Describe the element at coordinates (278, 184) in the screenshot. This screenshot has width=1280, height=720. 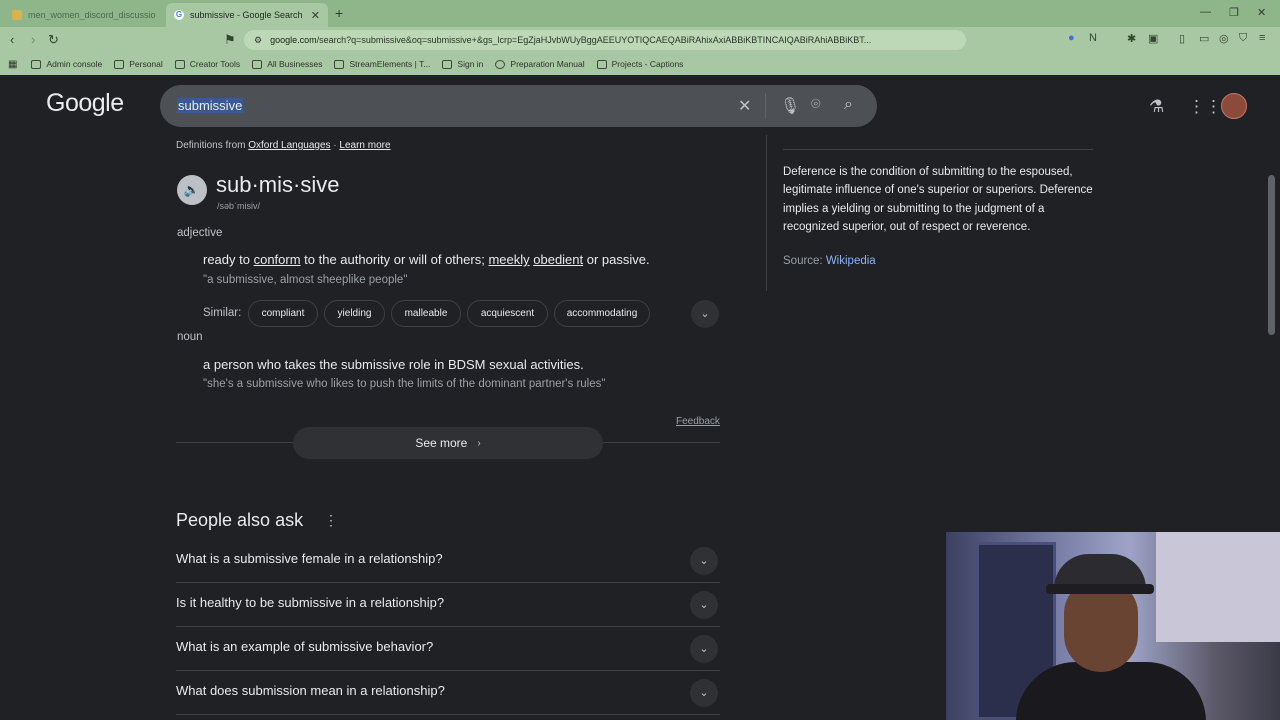
I see `headword: sub·mis·sive` at that location.